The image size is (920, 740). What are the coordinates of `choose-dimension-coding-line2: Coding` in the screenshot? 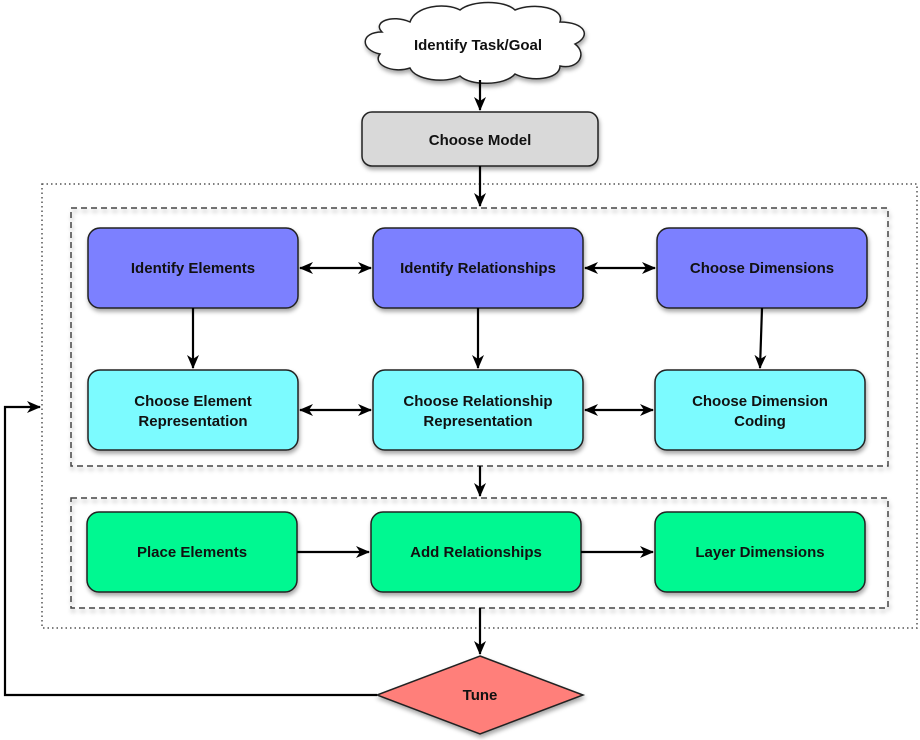 It's located at (760, 421).